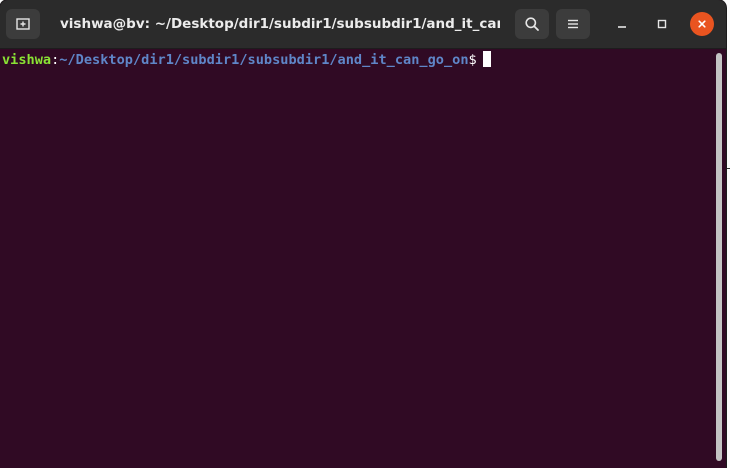 The height and width of the screenshot is (468, 730). I want to click on scrollbar-thumb, so click(719, 257).